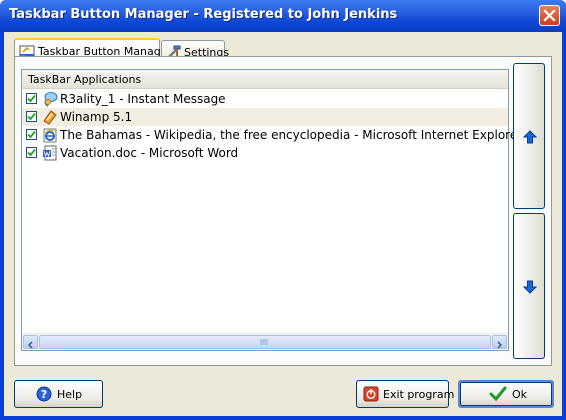 This screenshot has height=420, width=566. Describe the element at coordinates (96, 117) in the screenshot. I see `list-item-label: Winamp 5.1` at that location.